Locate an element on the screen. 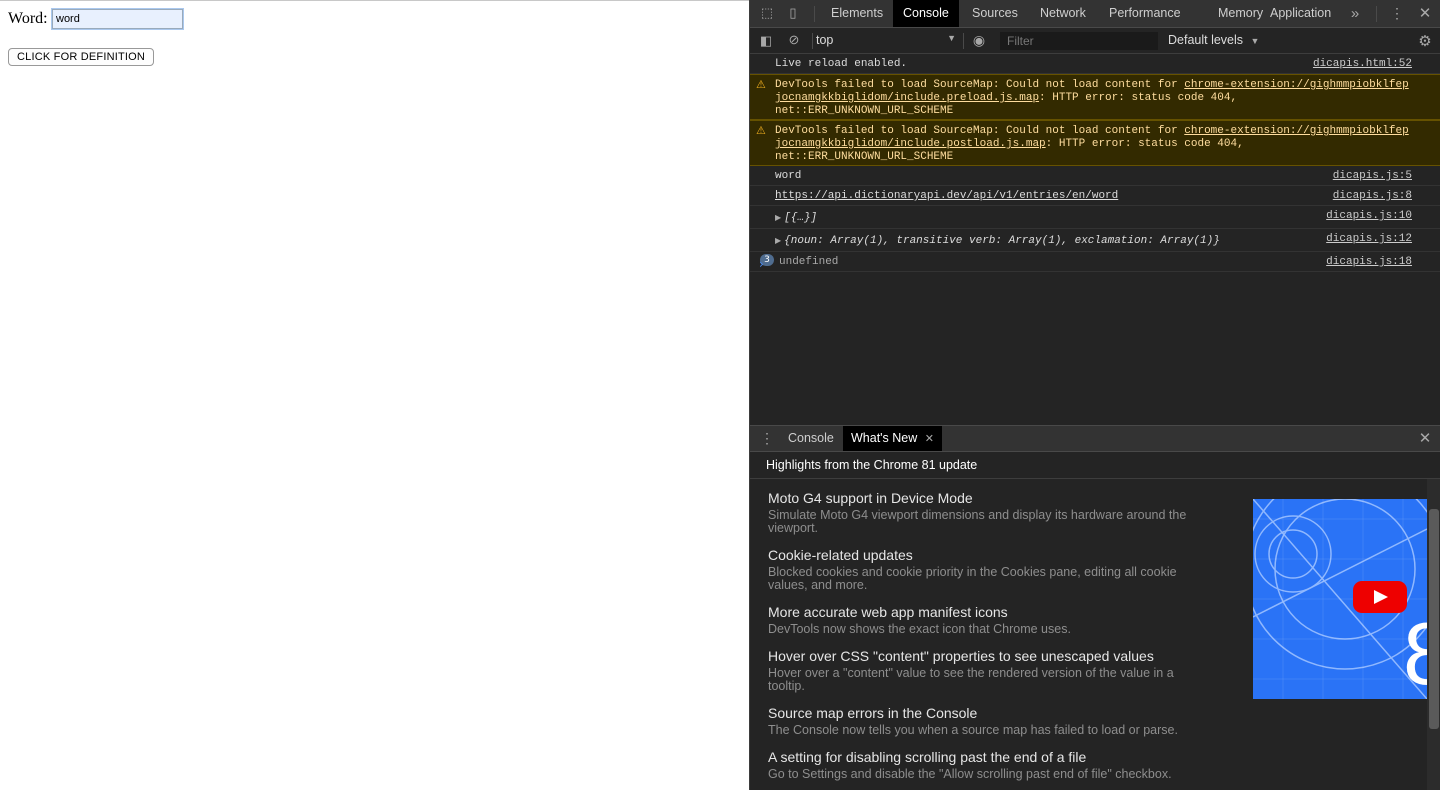  log-levels-dropdown: Default levels ▼ is located at coordinates (1213, 40).